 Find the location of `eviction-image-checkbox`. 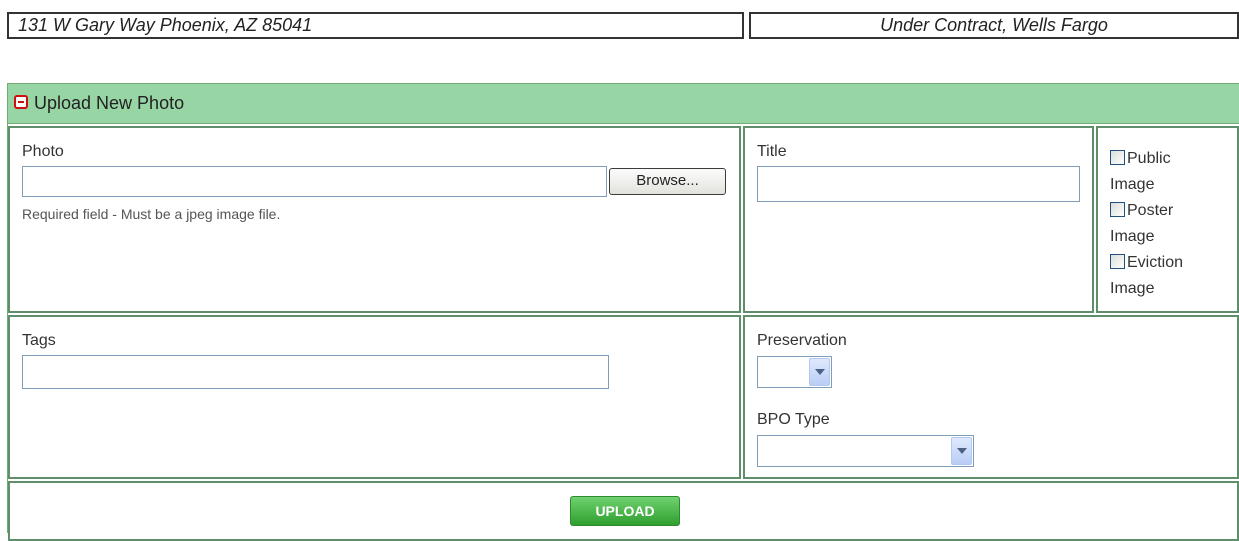

eviction-image-checkbox is located at coordinates (1117, 261).